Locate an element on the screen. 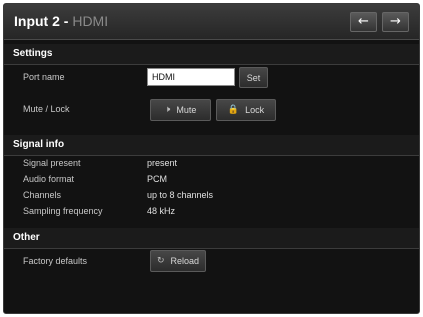  set-button: Set is located at coordinates (253, 77).